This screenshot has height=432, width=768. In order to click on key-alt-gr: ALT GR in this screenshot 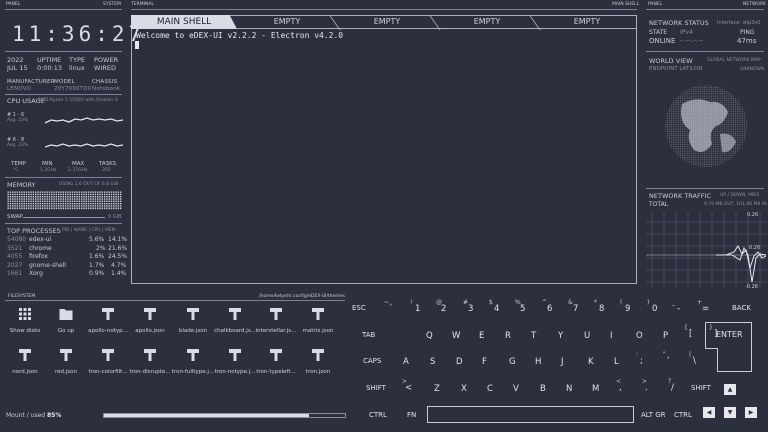, I will do `click(653, 415)`.